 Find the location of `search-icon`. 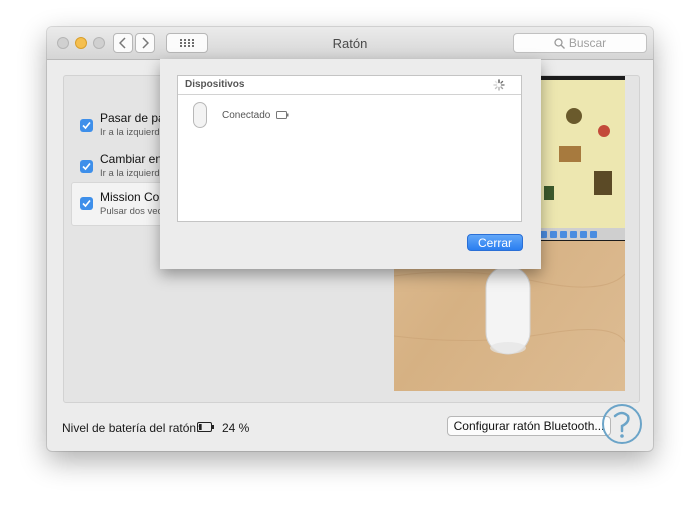

search-icon is located at coordinates (559, 43).